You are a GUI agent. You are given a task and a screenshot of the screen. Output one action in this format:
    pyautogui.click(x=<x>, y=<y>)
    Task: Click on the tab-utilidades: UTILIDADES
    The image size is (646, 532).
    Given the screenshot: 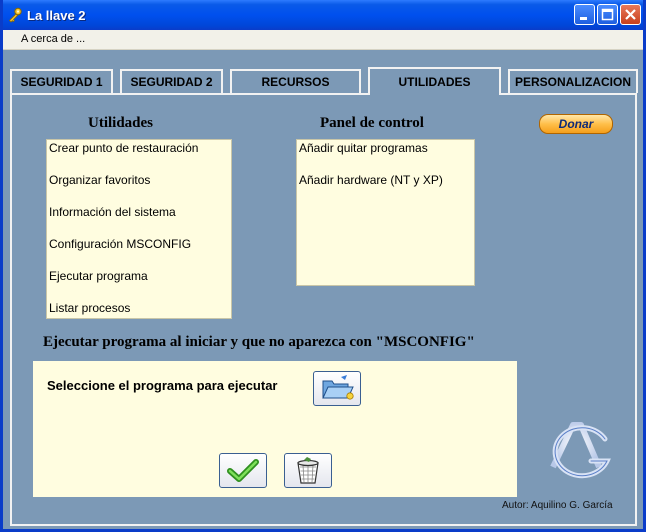 What is the action you would take?
    pyautogui.click(x=434, y=81)
    